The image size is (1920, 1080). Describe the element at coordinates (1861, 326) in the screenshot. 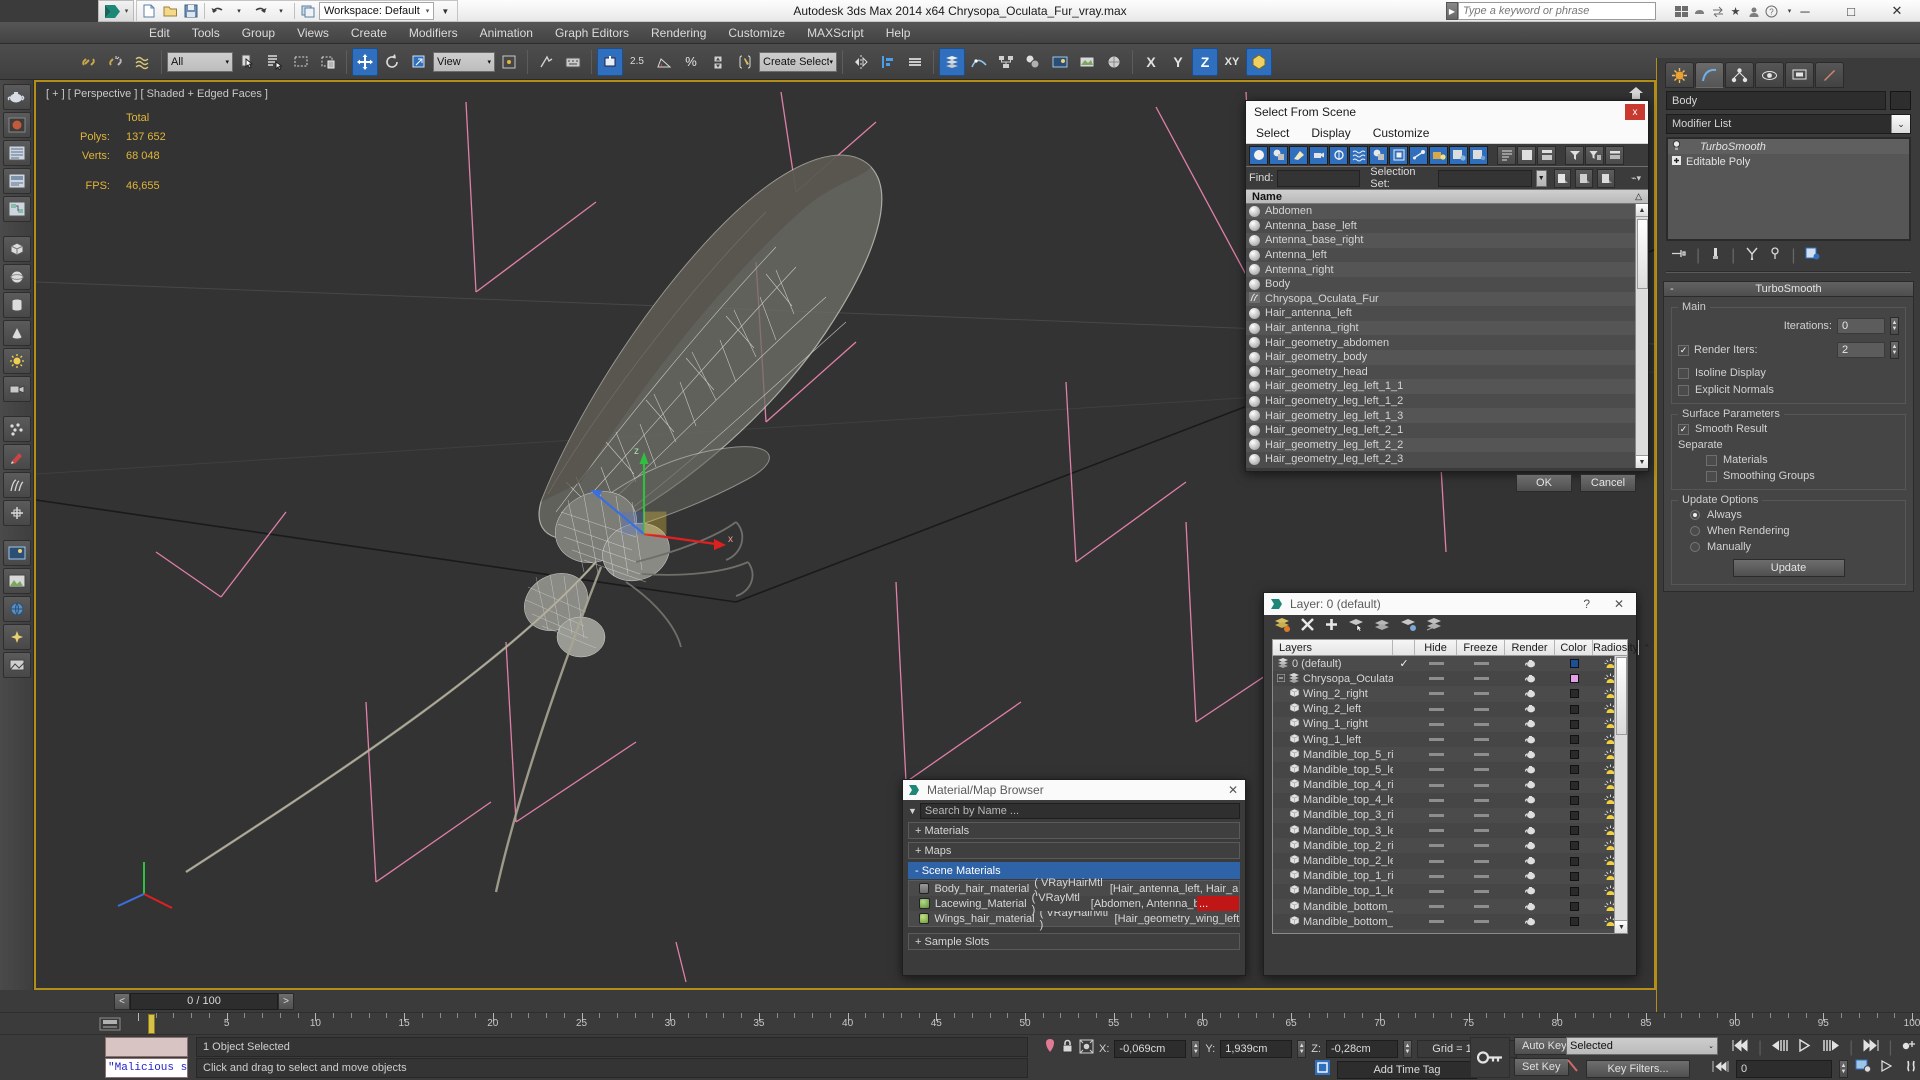

I see `iterations-field: 0` at that location.